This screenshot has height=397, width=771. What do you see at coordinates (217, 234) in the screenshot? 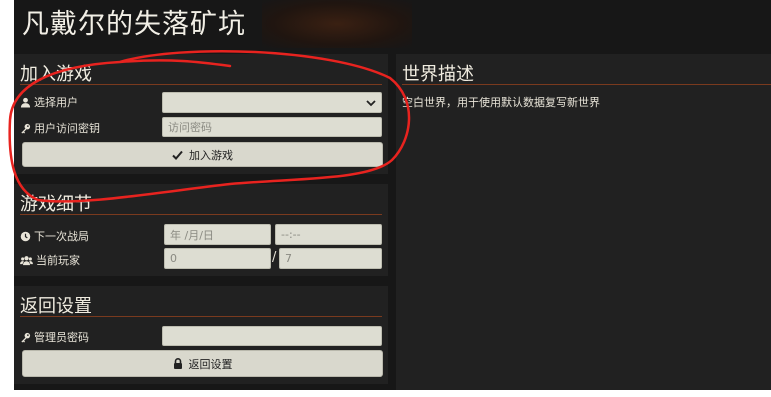
I see `next-battle-date-input: 年 /月/日` at bounding box center [217, 234].